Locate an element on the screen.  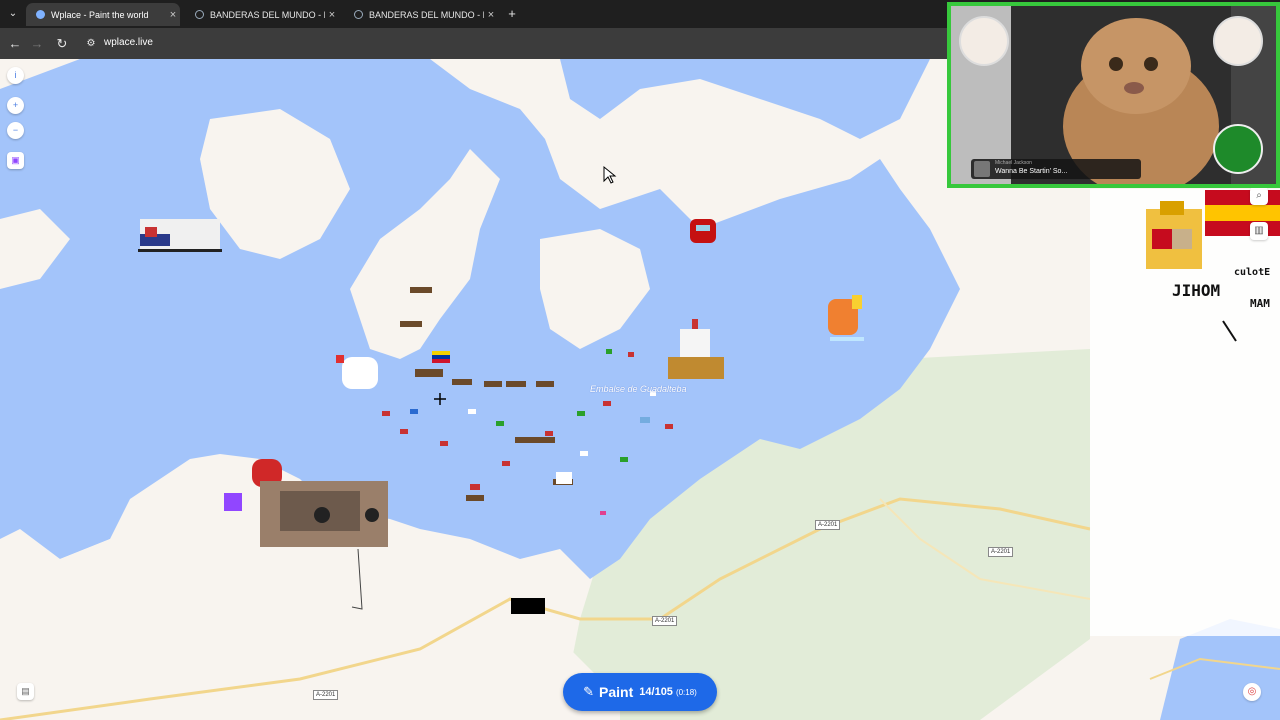
land-south is located at coordinates (310, 624).